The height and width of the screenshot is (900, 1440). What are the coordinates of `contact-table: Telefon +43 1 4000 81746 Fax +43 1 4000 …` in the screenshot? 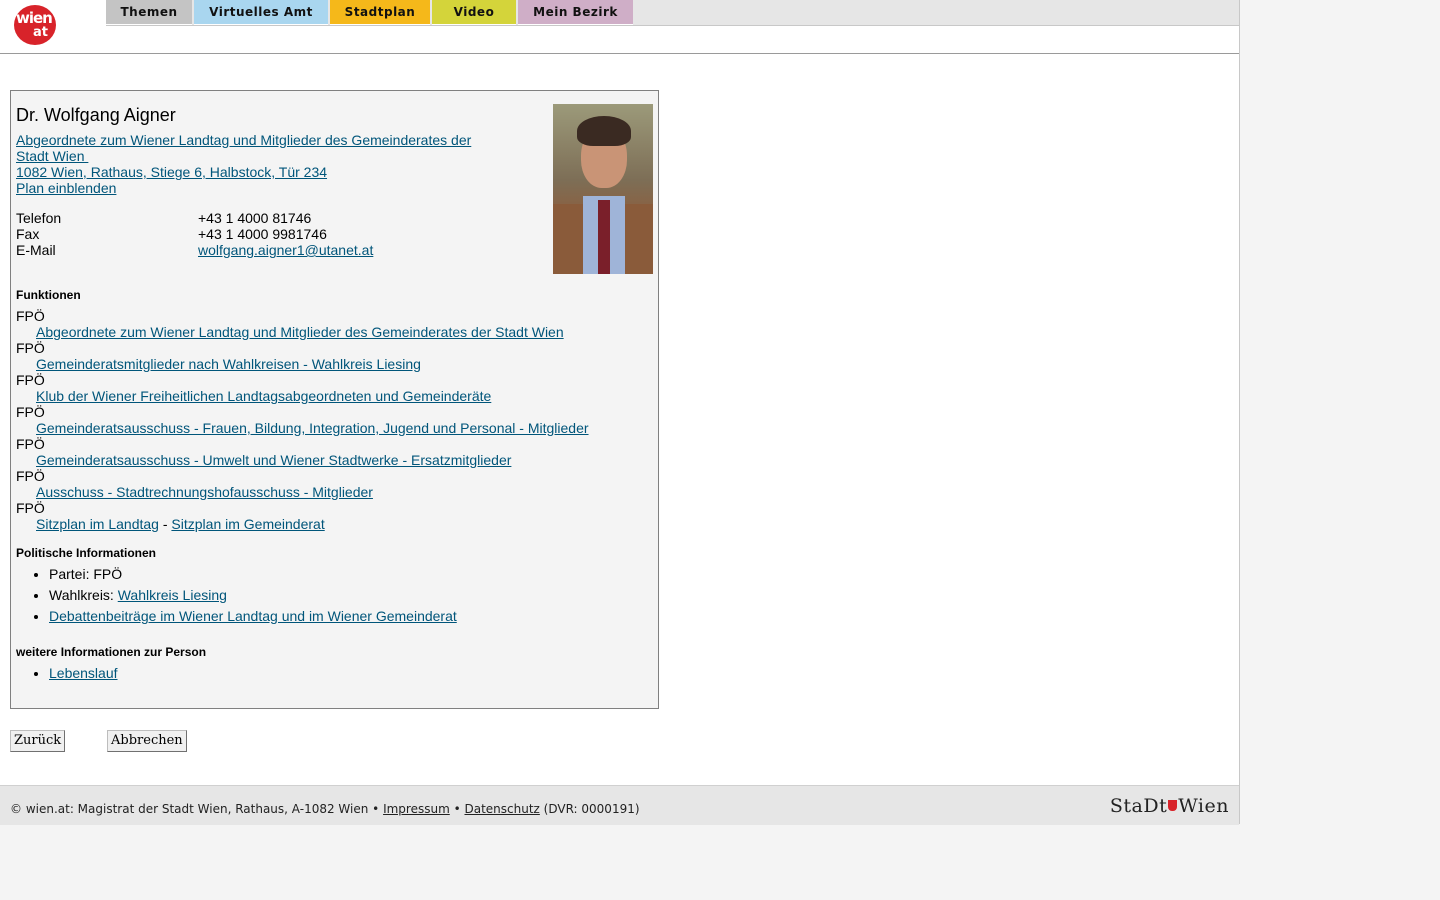 It's located at (194, 234).